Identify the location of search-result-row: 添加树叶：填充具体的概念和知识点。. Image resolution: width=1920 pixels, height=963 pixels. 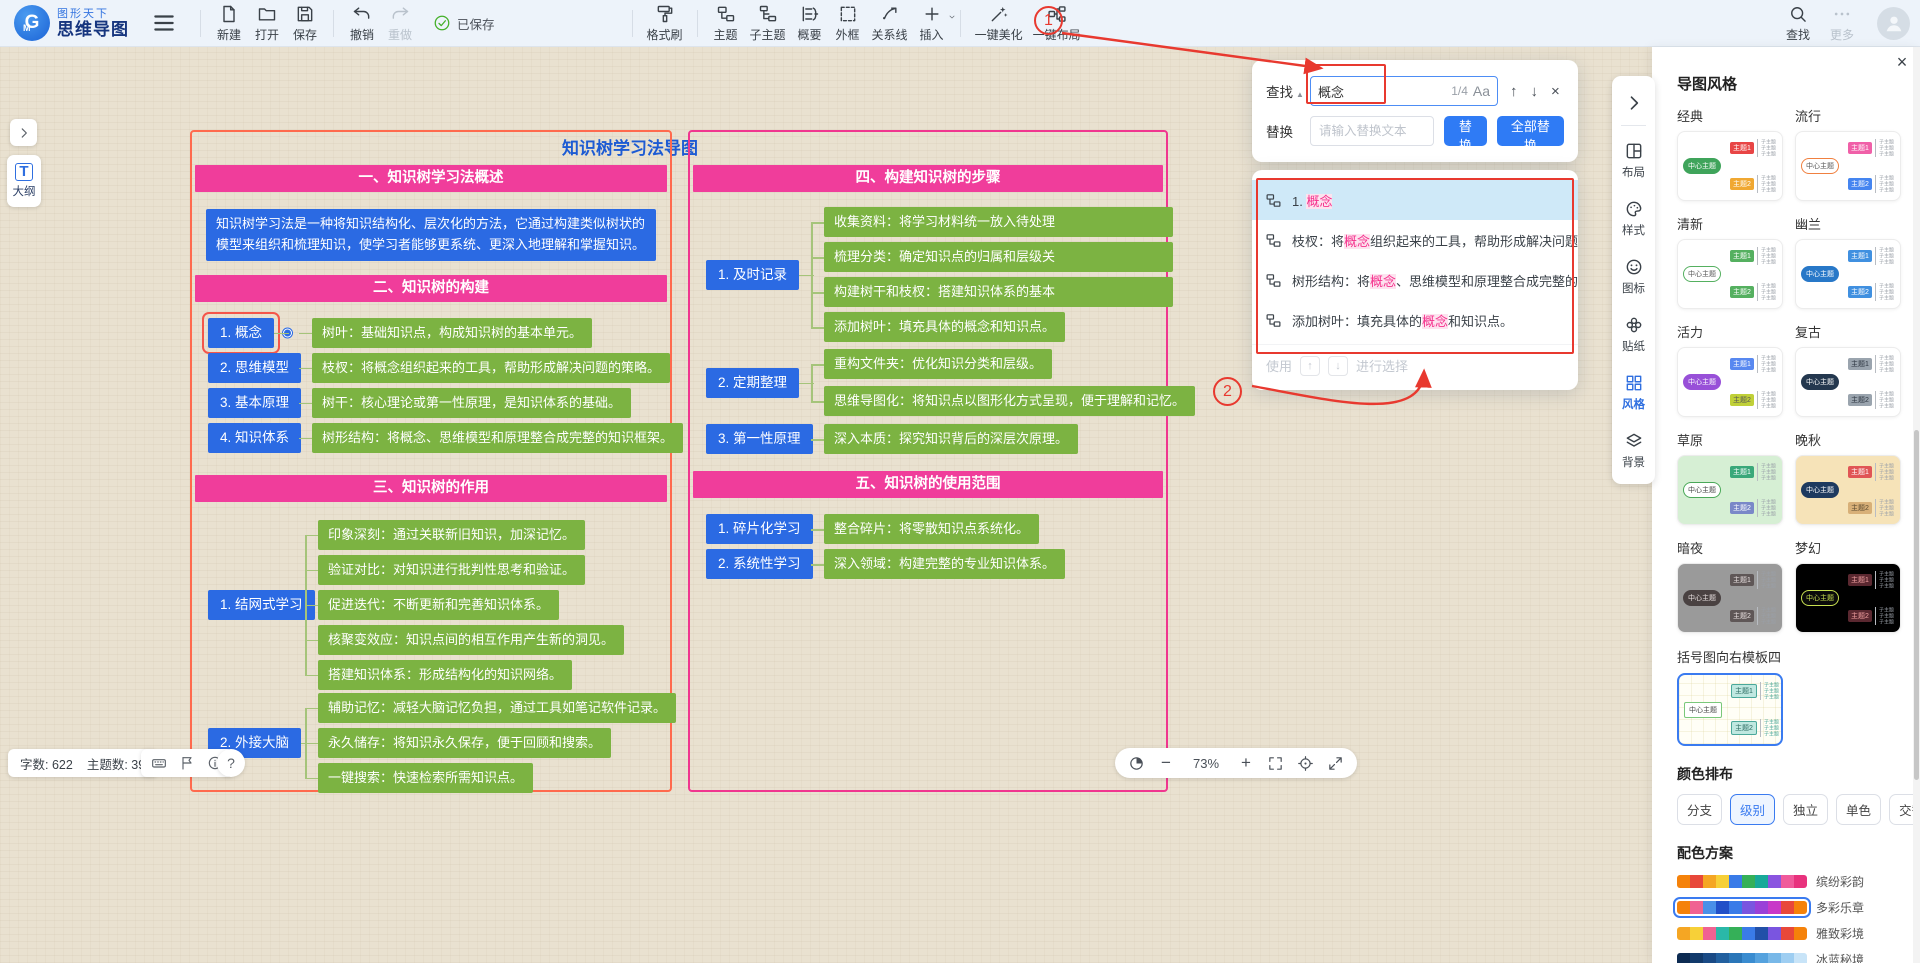
(1415, 320).